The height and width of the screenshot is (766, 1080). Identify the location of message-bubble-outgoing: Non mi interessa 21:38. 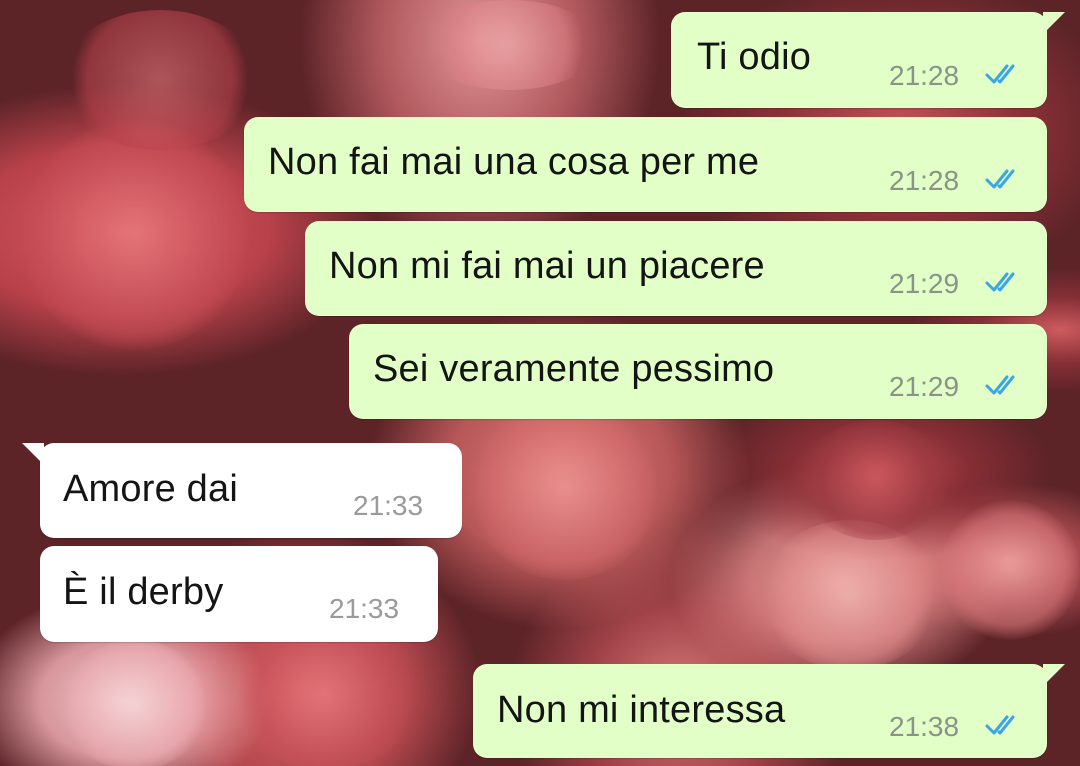
(769, 711).